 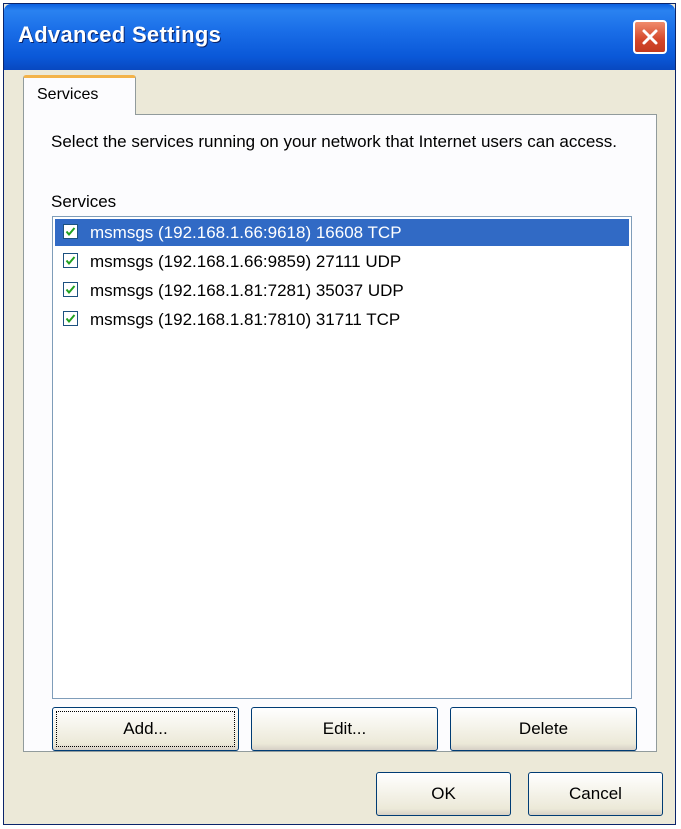 I want to click on ok-button: OK, so click(x=443, y=794).